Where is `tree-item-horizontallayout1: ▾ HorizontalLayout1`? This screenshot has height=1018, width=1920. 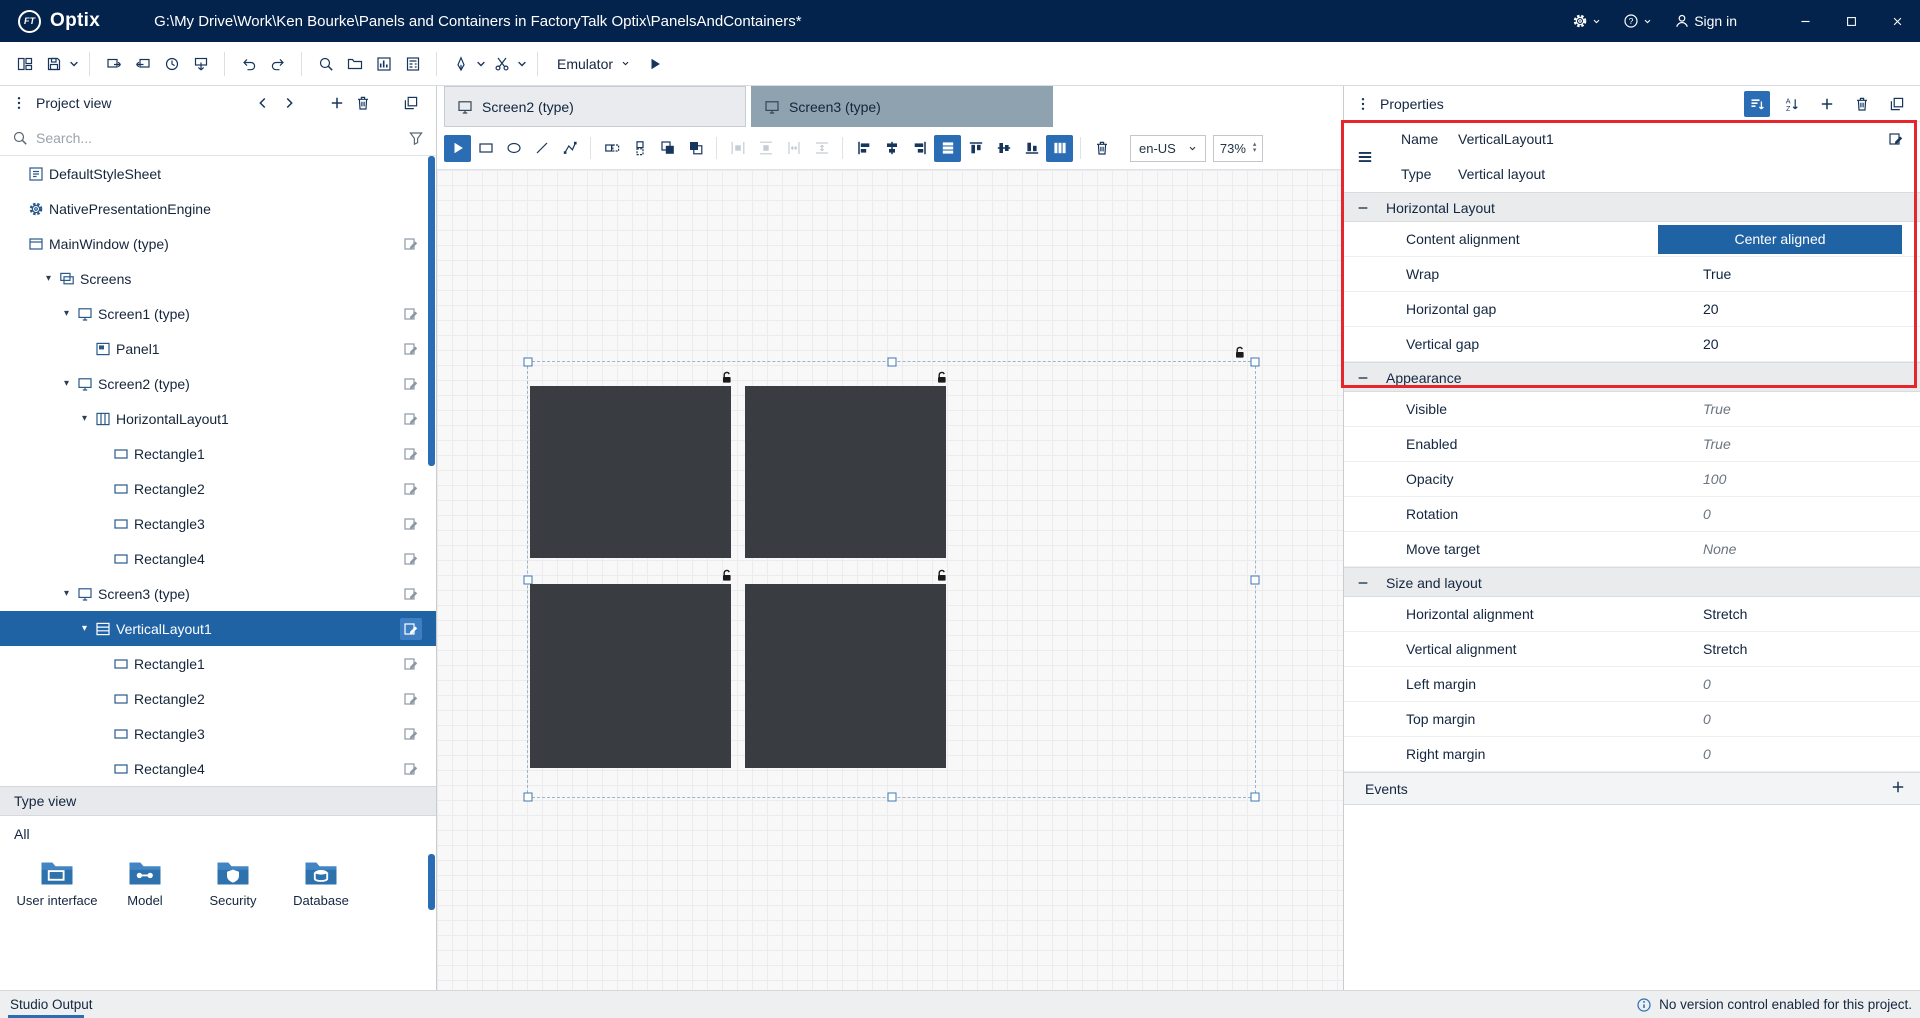 tree-item-horizontallayout1: ▾ HorizontalLayout1 is located at coordinates (218, 418).